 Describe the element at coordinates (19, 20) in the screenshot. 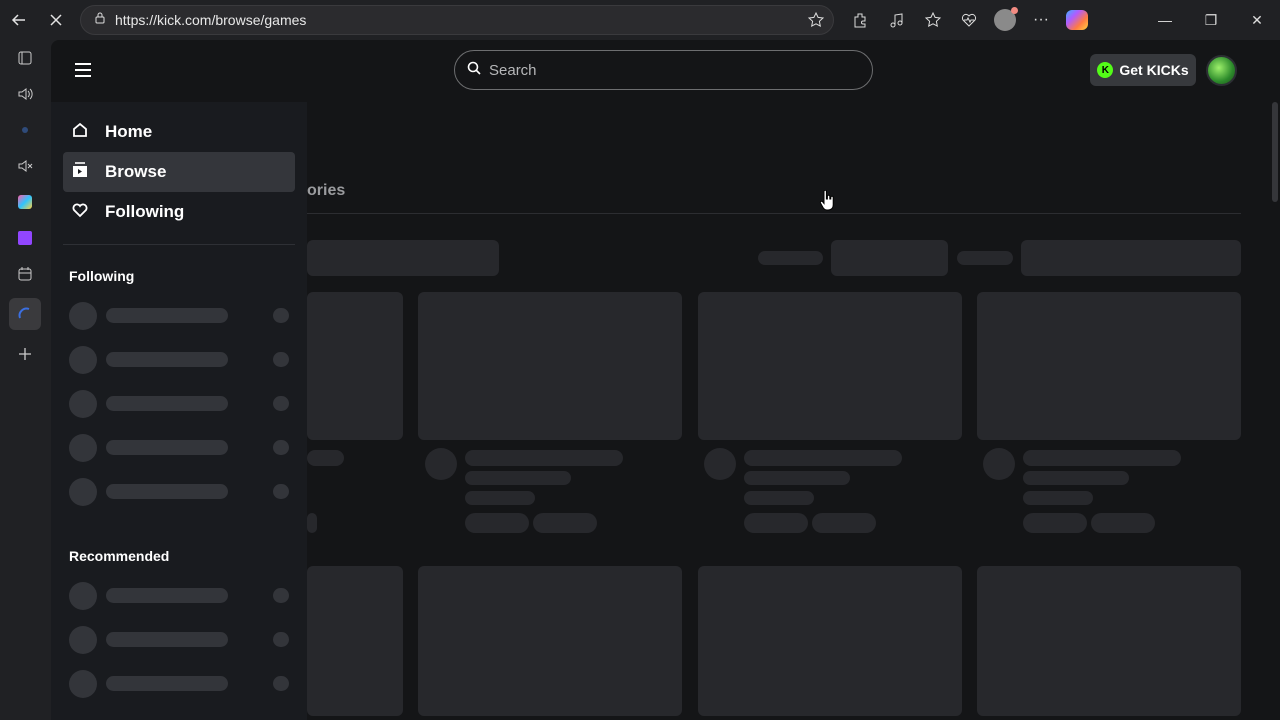

I see `back-icon` at that location.